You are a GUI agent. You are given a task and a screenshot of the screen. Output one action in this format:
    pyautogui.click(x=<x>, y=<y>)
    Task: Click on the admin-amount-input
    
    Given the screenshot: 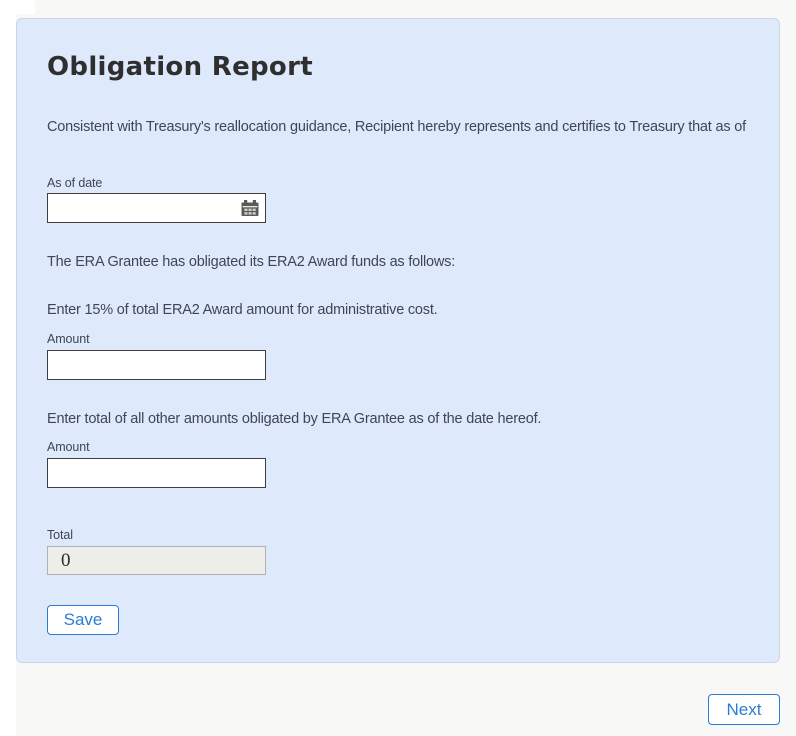 What is the action you would take?
    pyautogui.click(x=156, y=365)
    